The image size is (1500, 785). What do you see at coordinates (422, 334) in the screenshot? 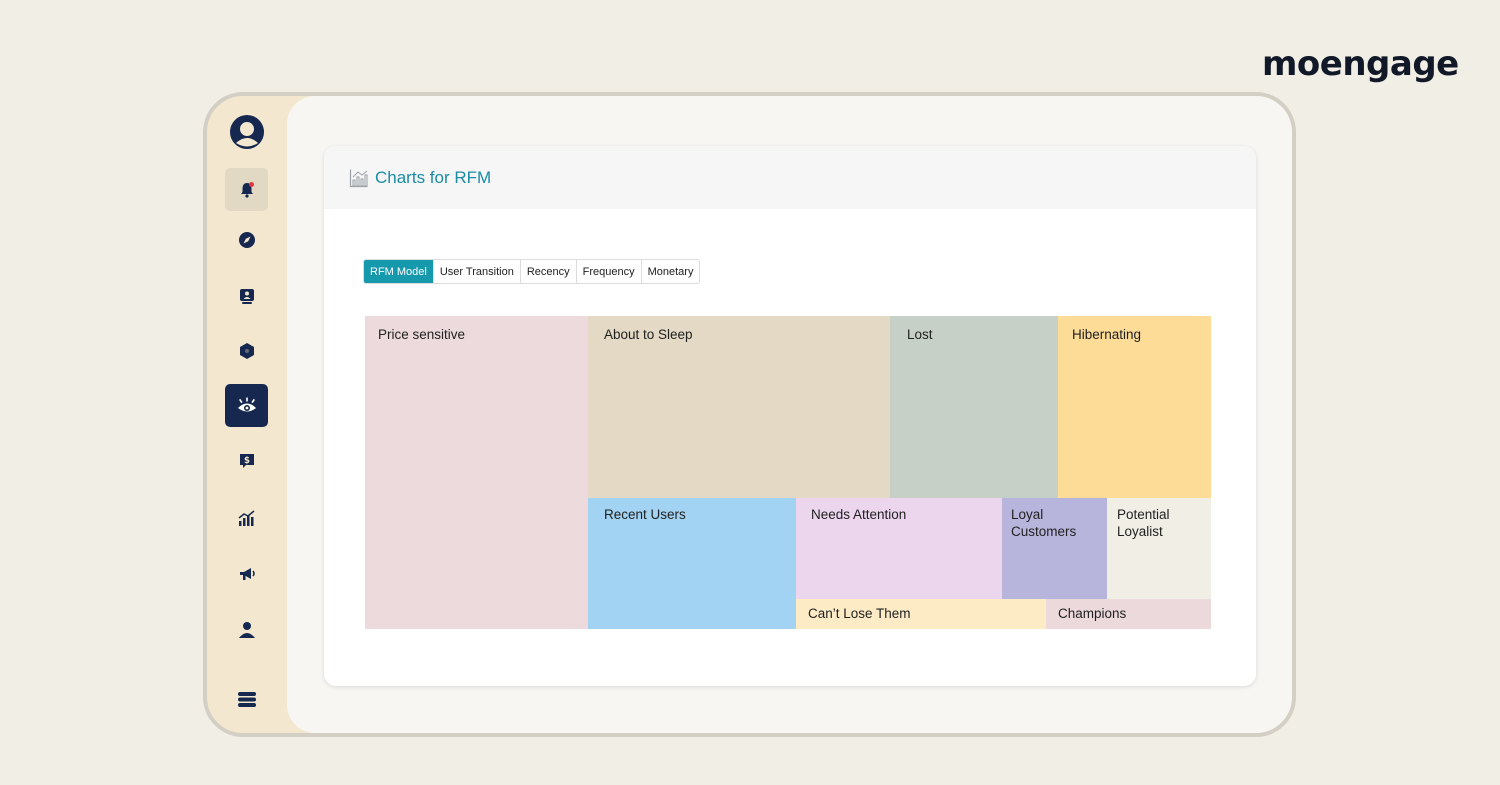
I see `segment-label: Price sensitive` at bounding box center [422, 334].